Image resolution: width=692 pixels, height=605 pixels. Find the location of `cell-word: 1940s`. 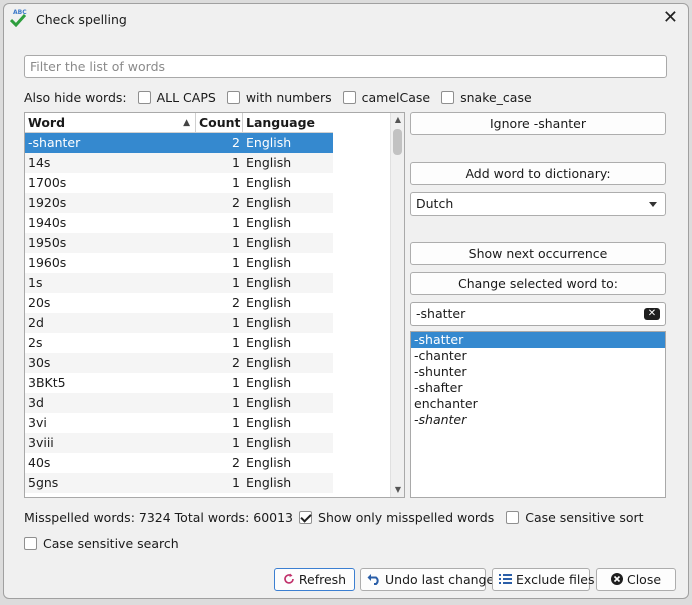

cell-word: 1940s is located at coordinates (47, 222).